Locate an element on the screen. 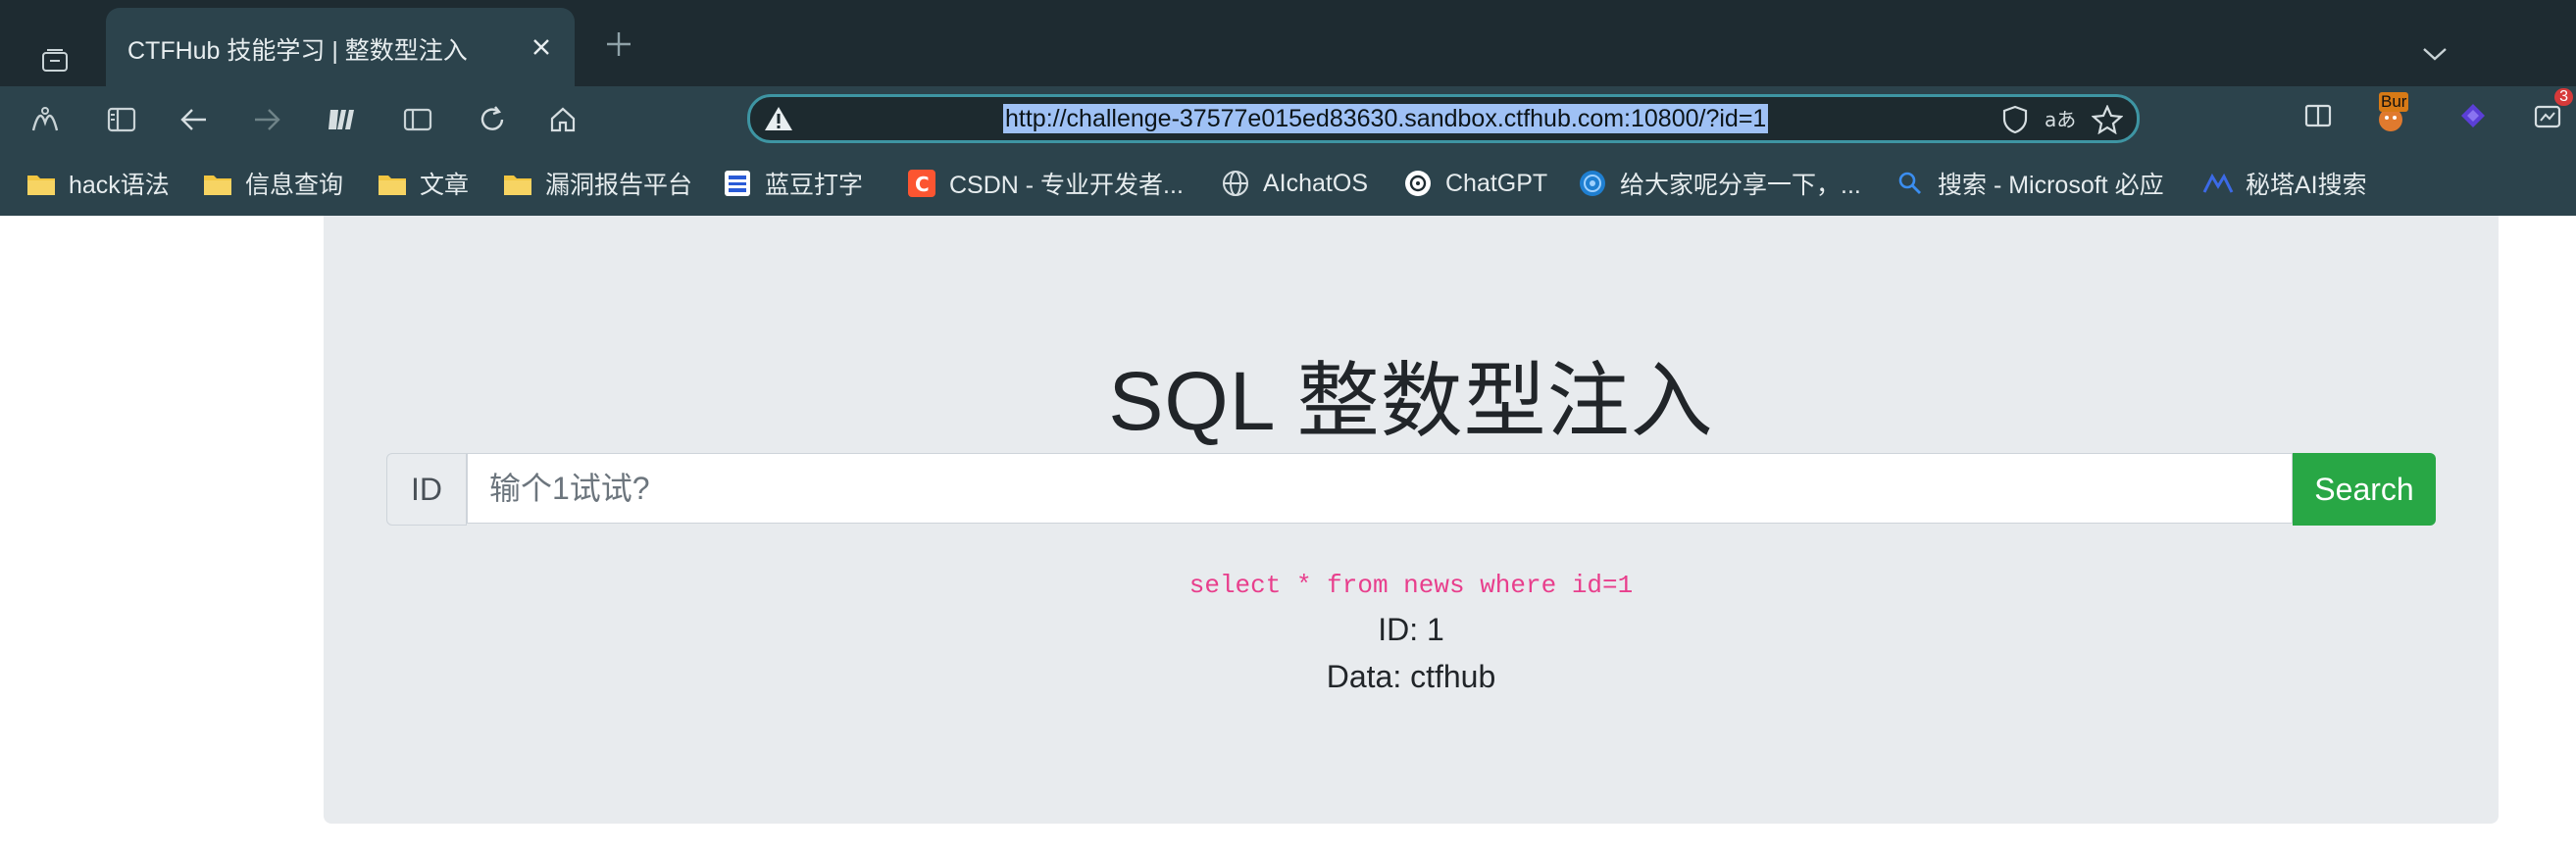 The width and height of the screenshot is (2576, 854). plus-icon is located at coordinates (619, 44).